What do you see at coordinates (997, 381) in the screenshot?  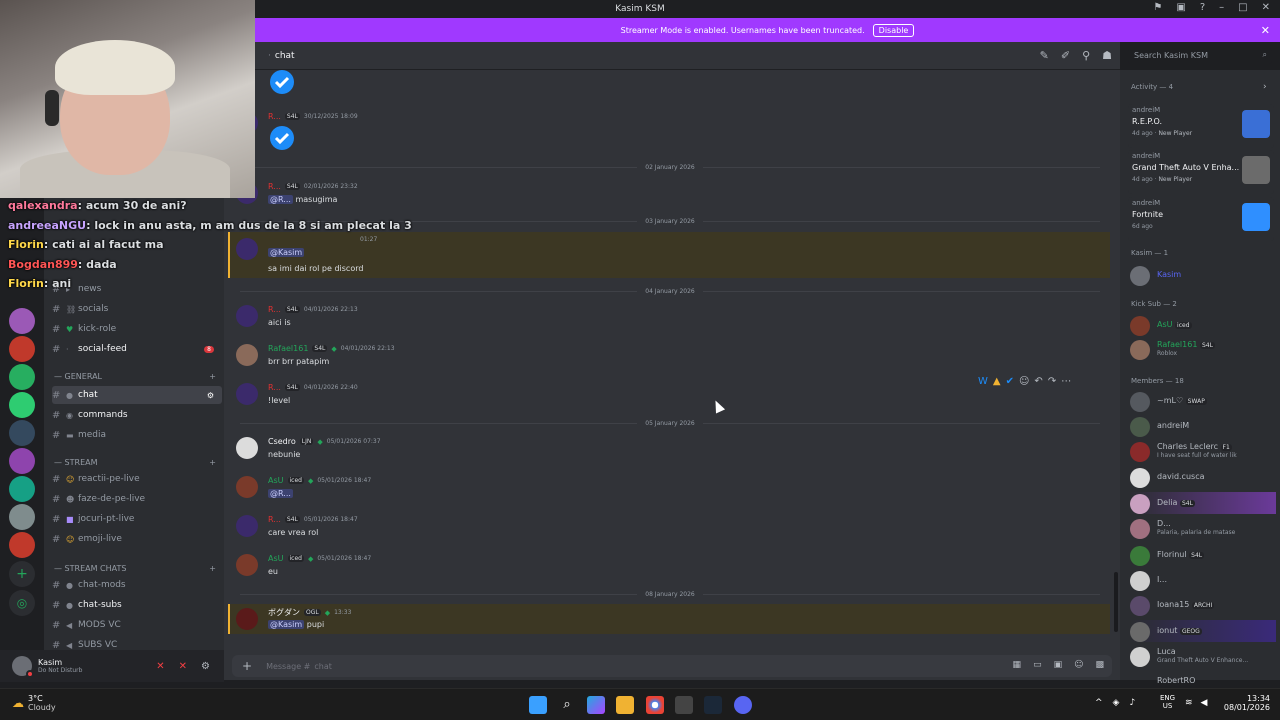 I see `thumbs-up-icon: ▲` at bounding box center [997, 381].